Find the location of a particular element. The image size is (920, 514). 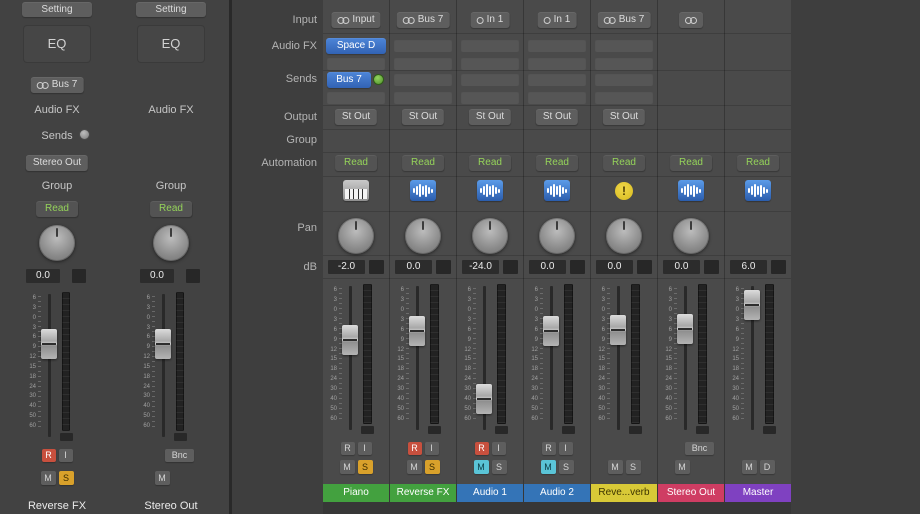

track-name-tab: Piano is located at coordinates (356, 493).